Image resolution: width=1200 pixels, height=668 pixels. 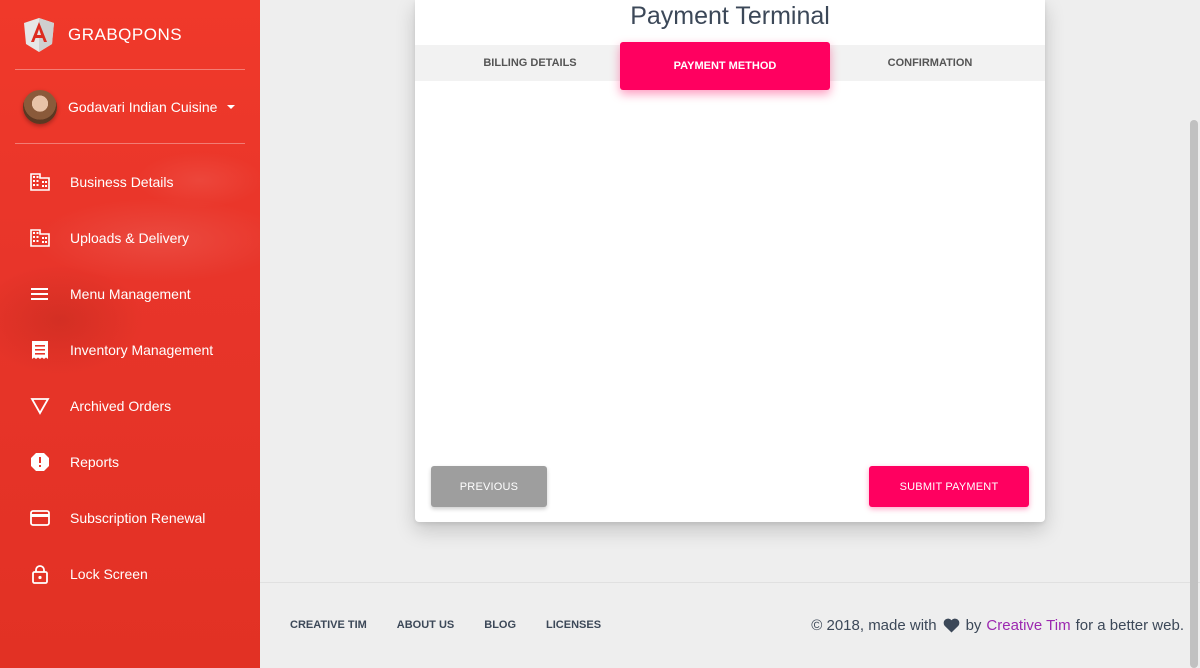 I want to click on sidebar-item-lock-screen: Lock Screen, so click(x=130, y=574).